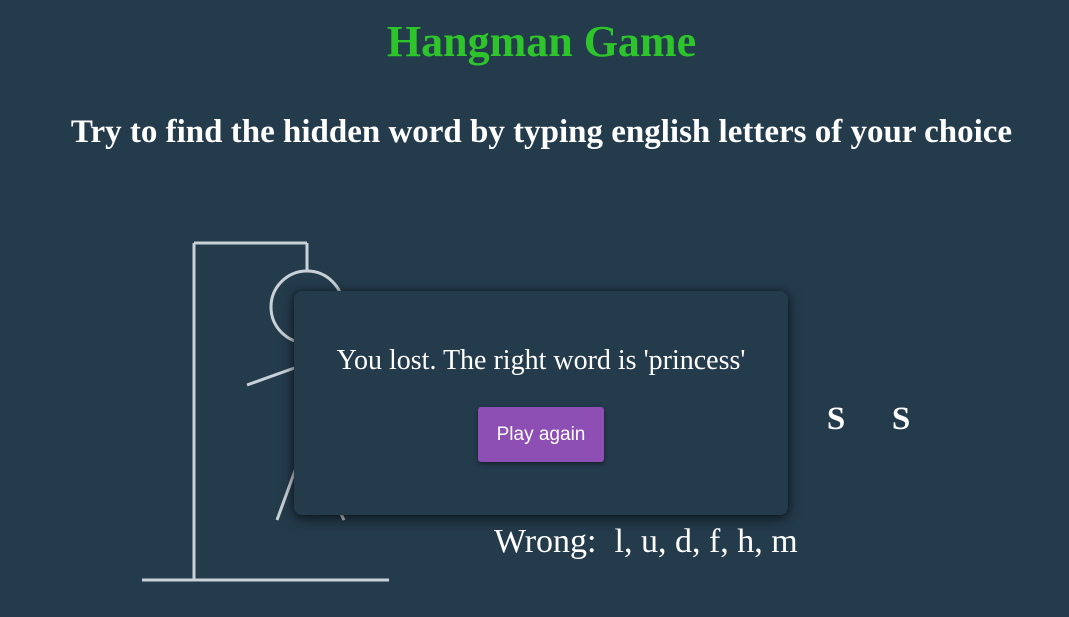 The image size is (1069, 617). What do you see at coordinates (545, 541) in the screenshot?
I see `wrong-letters-label: Wrong:` at bounding box center [545, 541].